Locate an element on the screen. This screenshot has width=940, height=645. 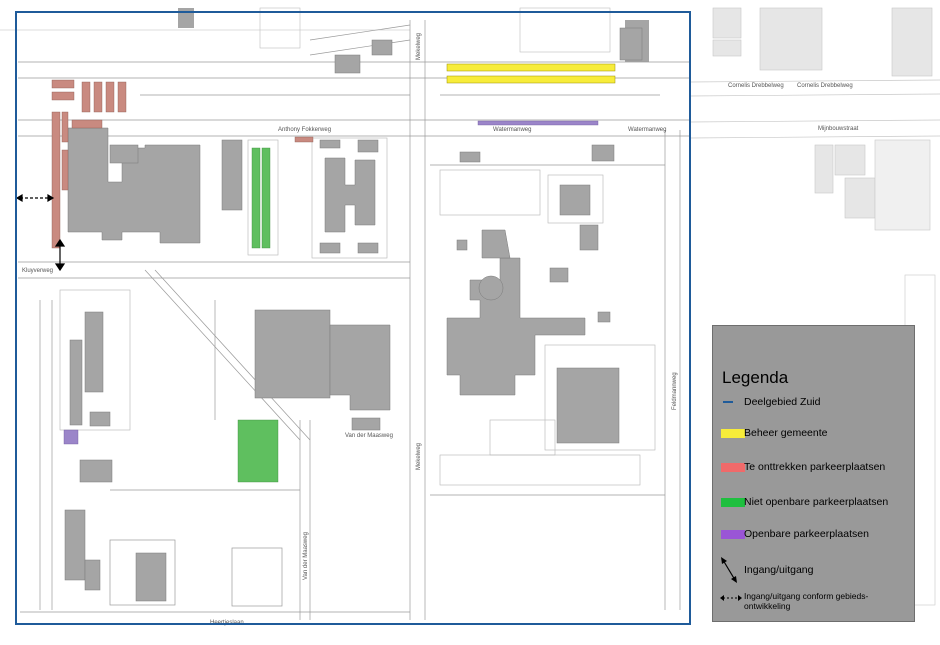
legend-item-ingang-uitgang: Ingang/uitgang is located at coordinates (814, 569).